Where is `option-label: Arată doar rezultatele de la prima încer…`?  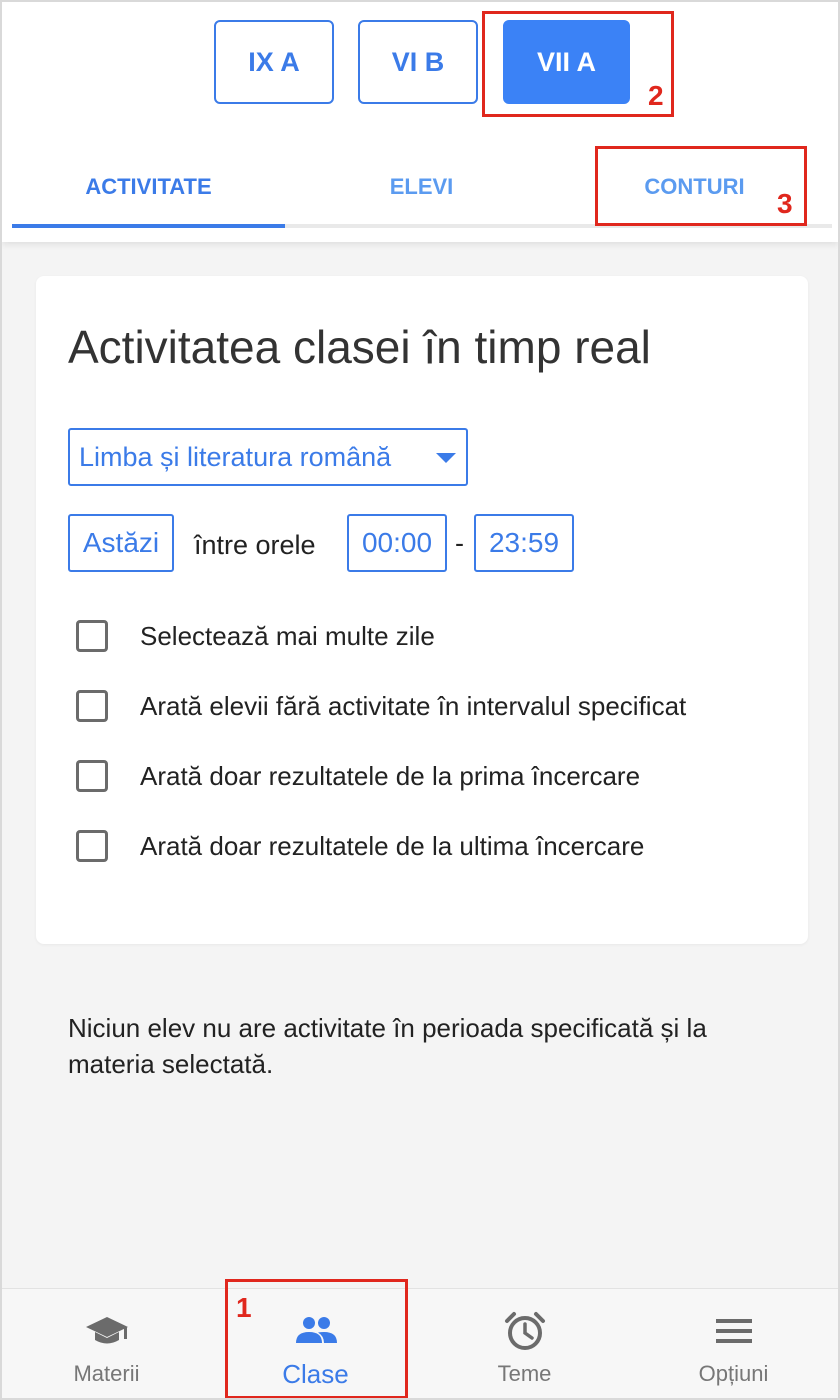 option-label: Arată doar rezultatele de la prima încer… is located at coordinates (390, 776).